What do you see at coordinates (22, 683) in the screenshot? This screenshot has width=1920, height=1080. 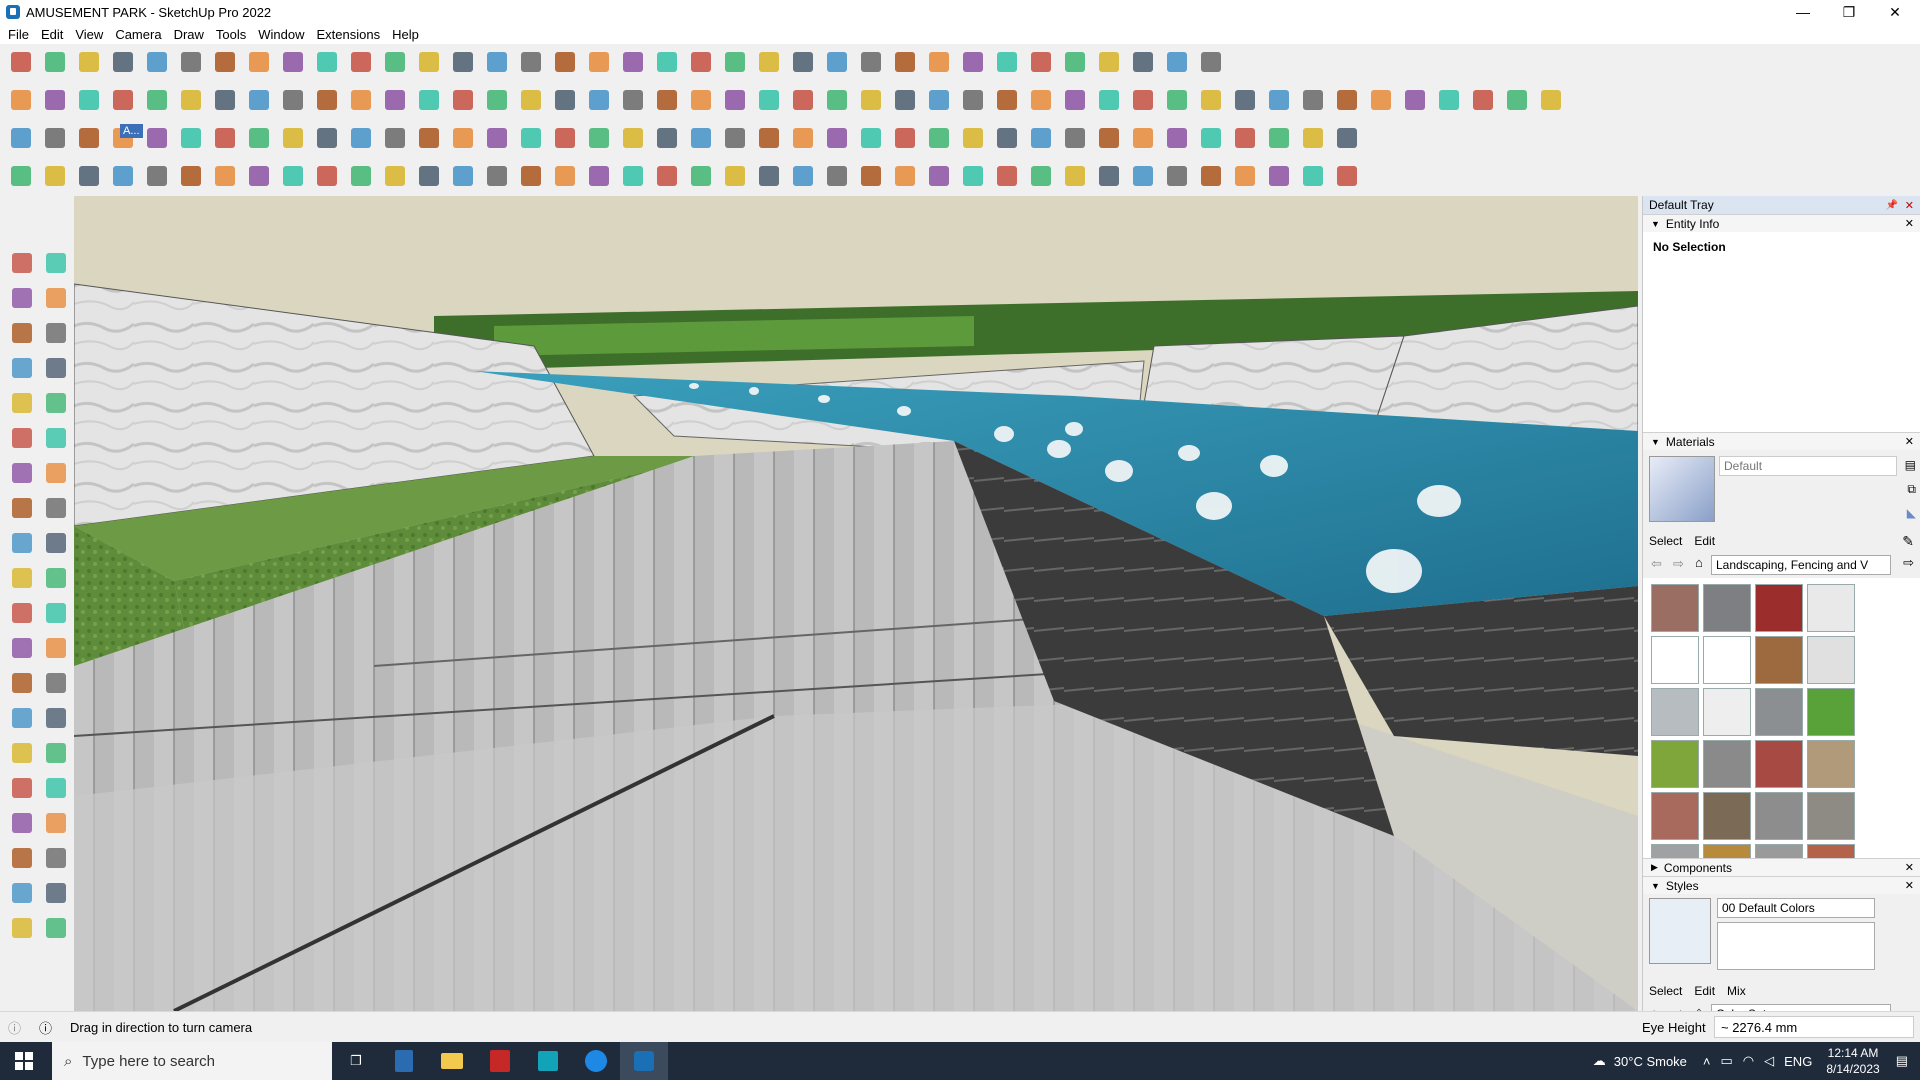 I see `protractor-tool-icon` at bounding box center [22, 683].